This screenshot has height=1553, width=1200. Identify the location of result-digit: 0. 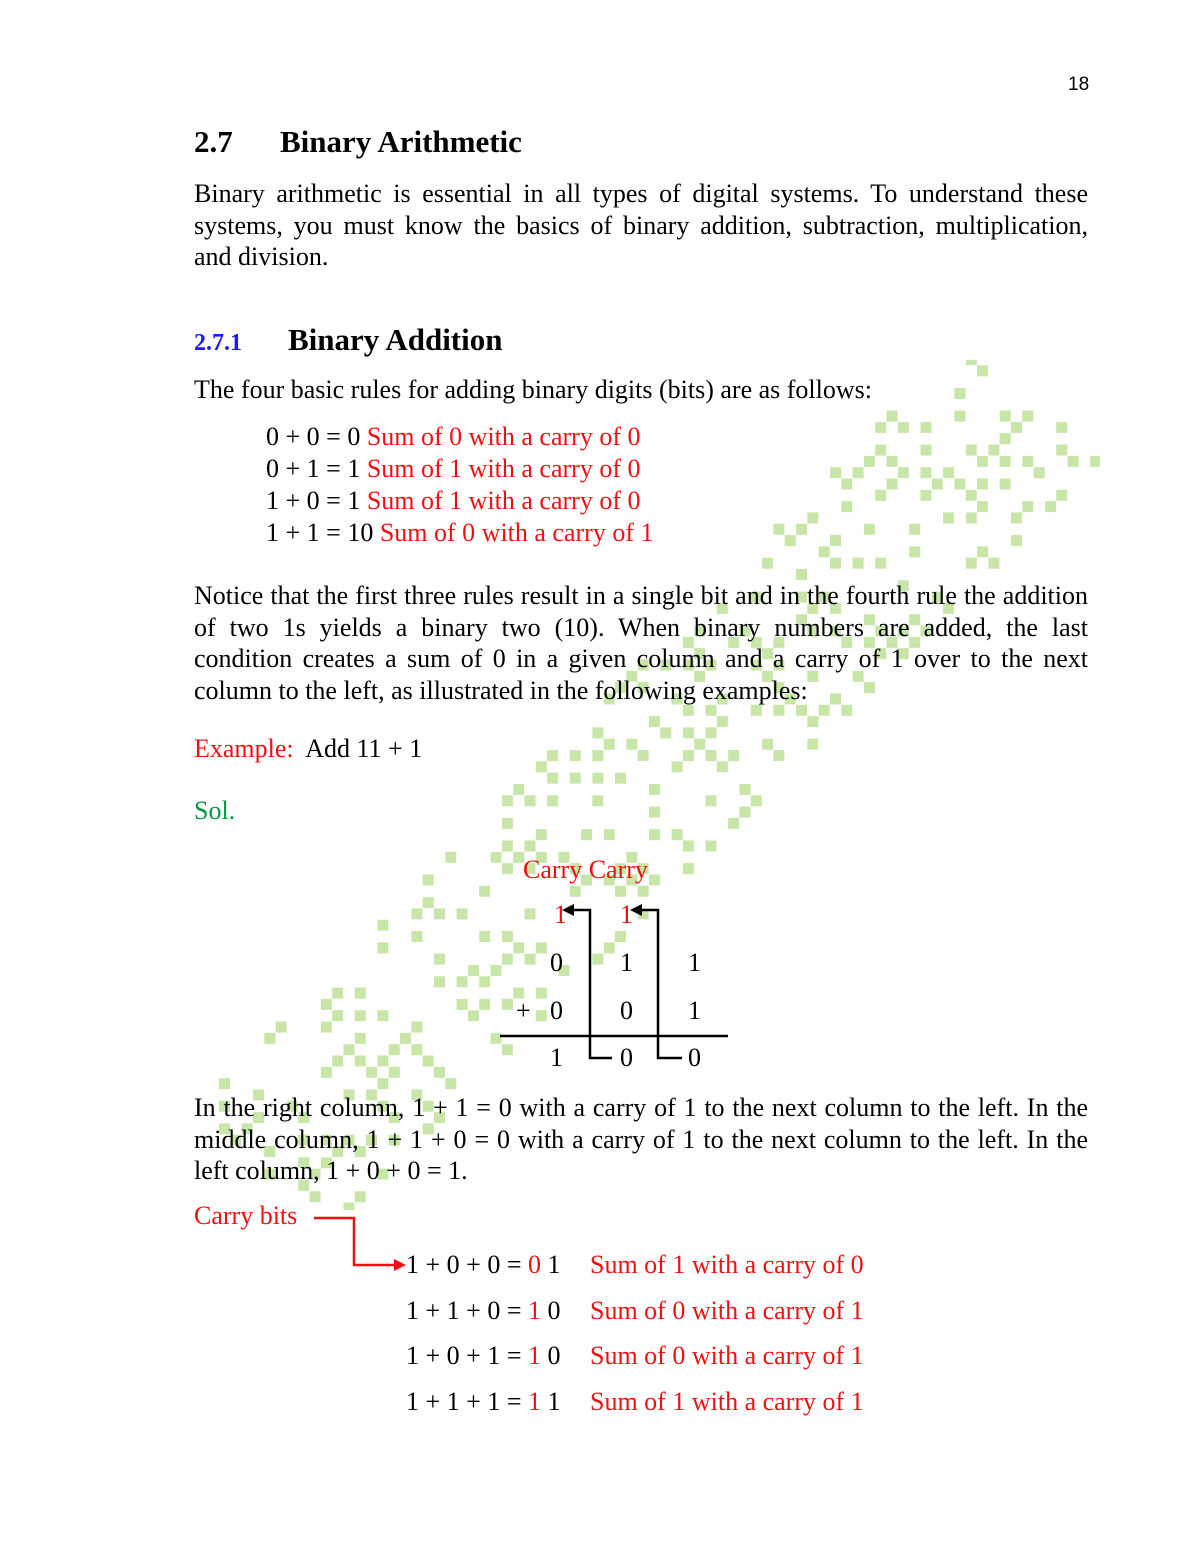
(694, 1057).